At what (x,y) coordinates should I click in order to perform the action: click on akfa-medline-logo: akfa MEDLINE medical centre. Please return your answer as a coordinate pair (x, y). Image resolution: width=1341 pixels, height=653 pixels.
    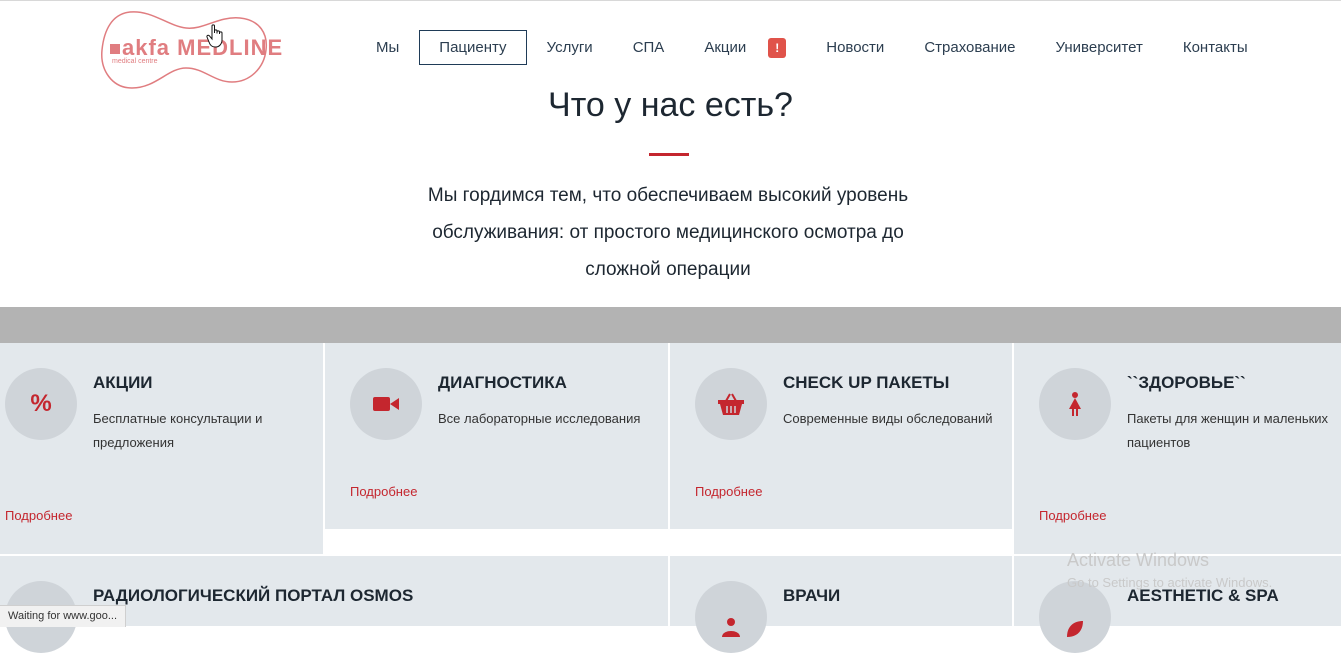
    Looking at the image, I should click on (191, 50).